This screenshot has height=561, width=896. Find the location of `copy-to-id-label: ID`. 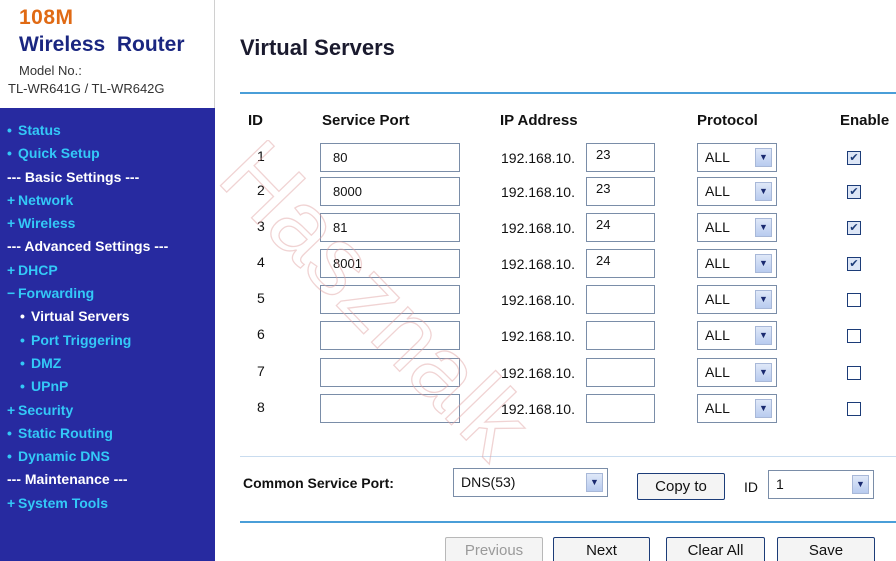

copy-to-id-label: ID is located at coordinates (751, 487).